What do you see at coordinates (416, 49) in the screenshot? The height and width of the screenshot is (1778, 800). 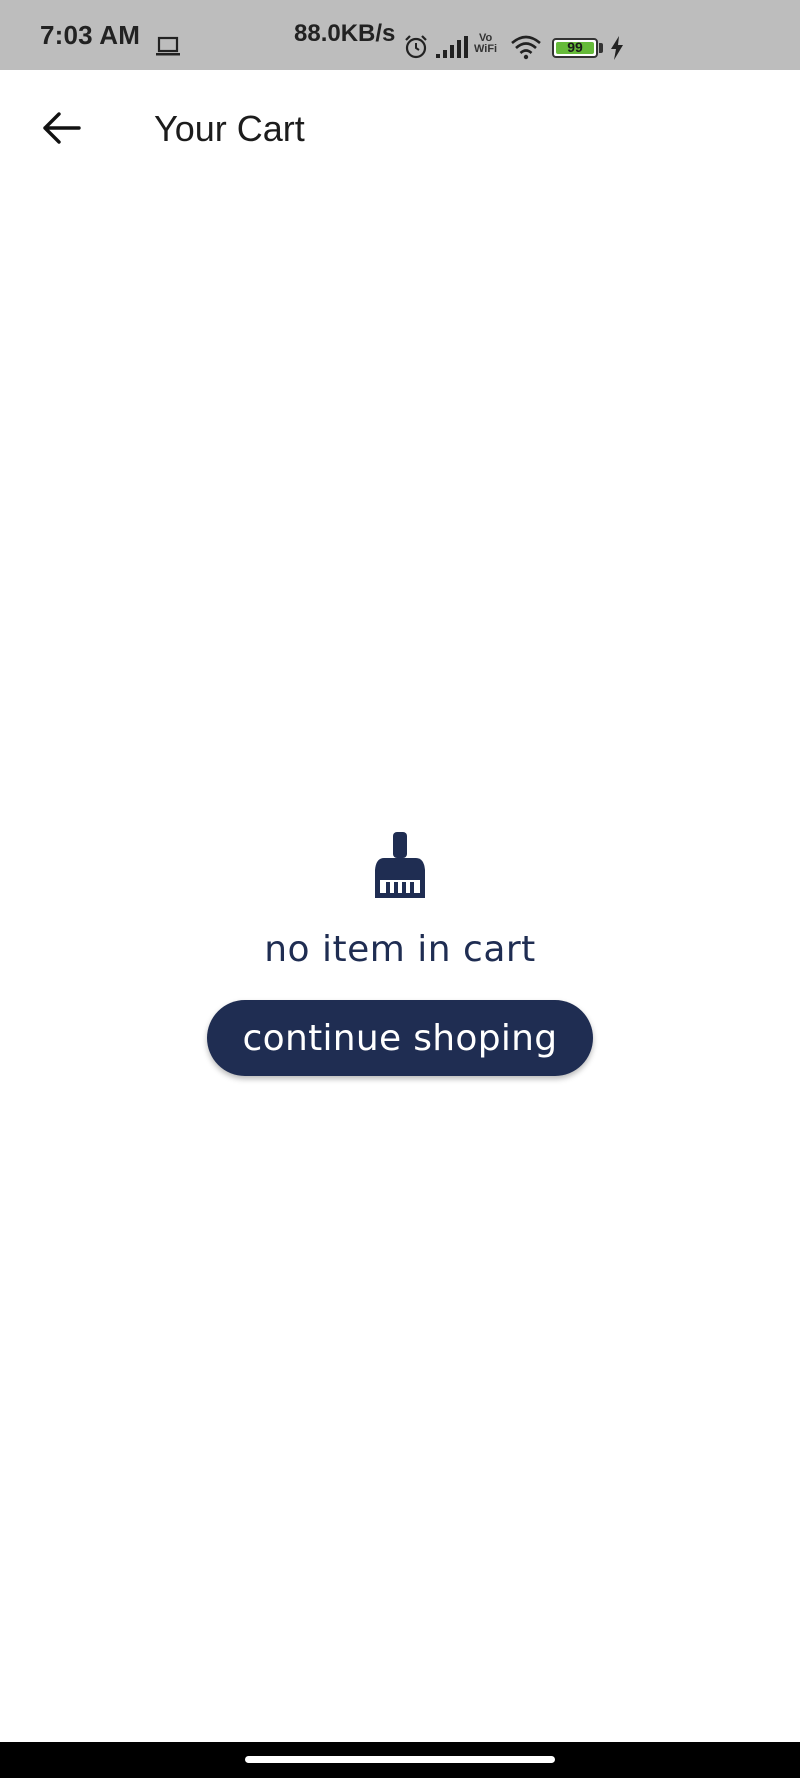 I see `alarm-icon` at bounding box center [416, 49].